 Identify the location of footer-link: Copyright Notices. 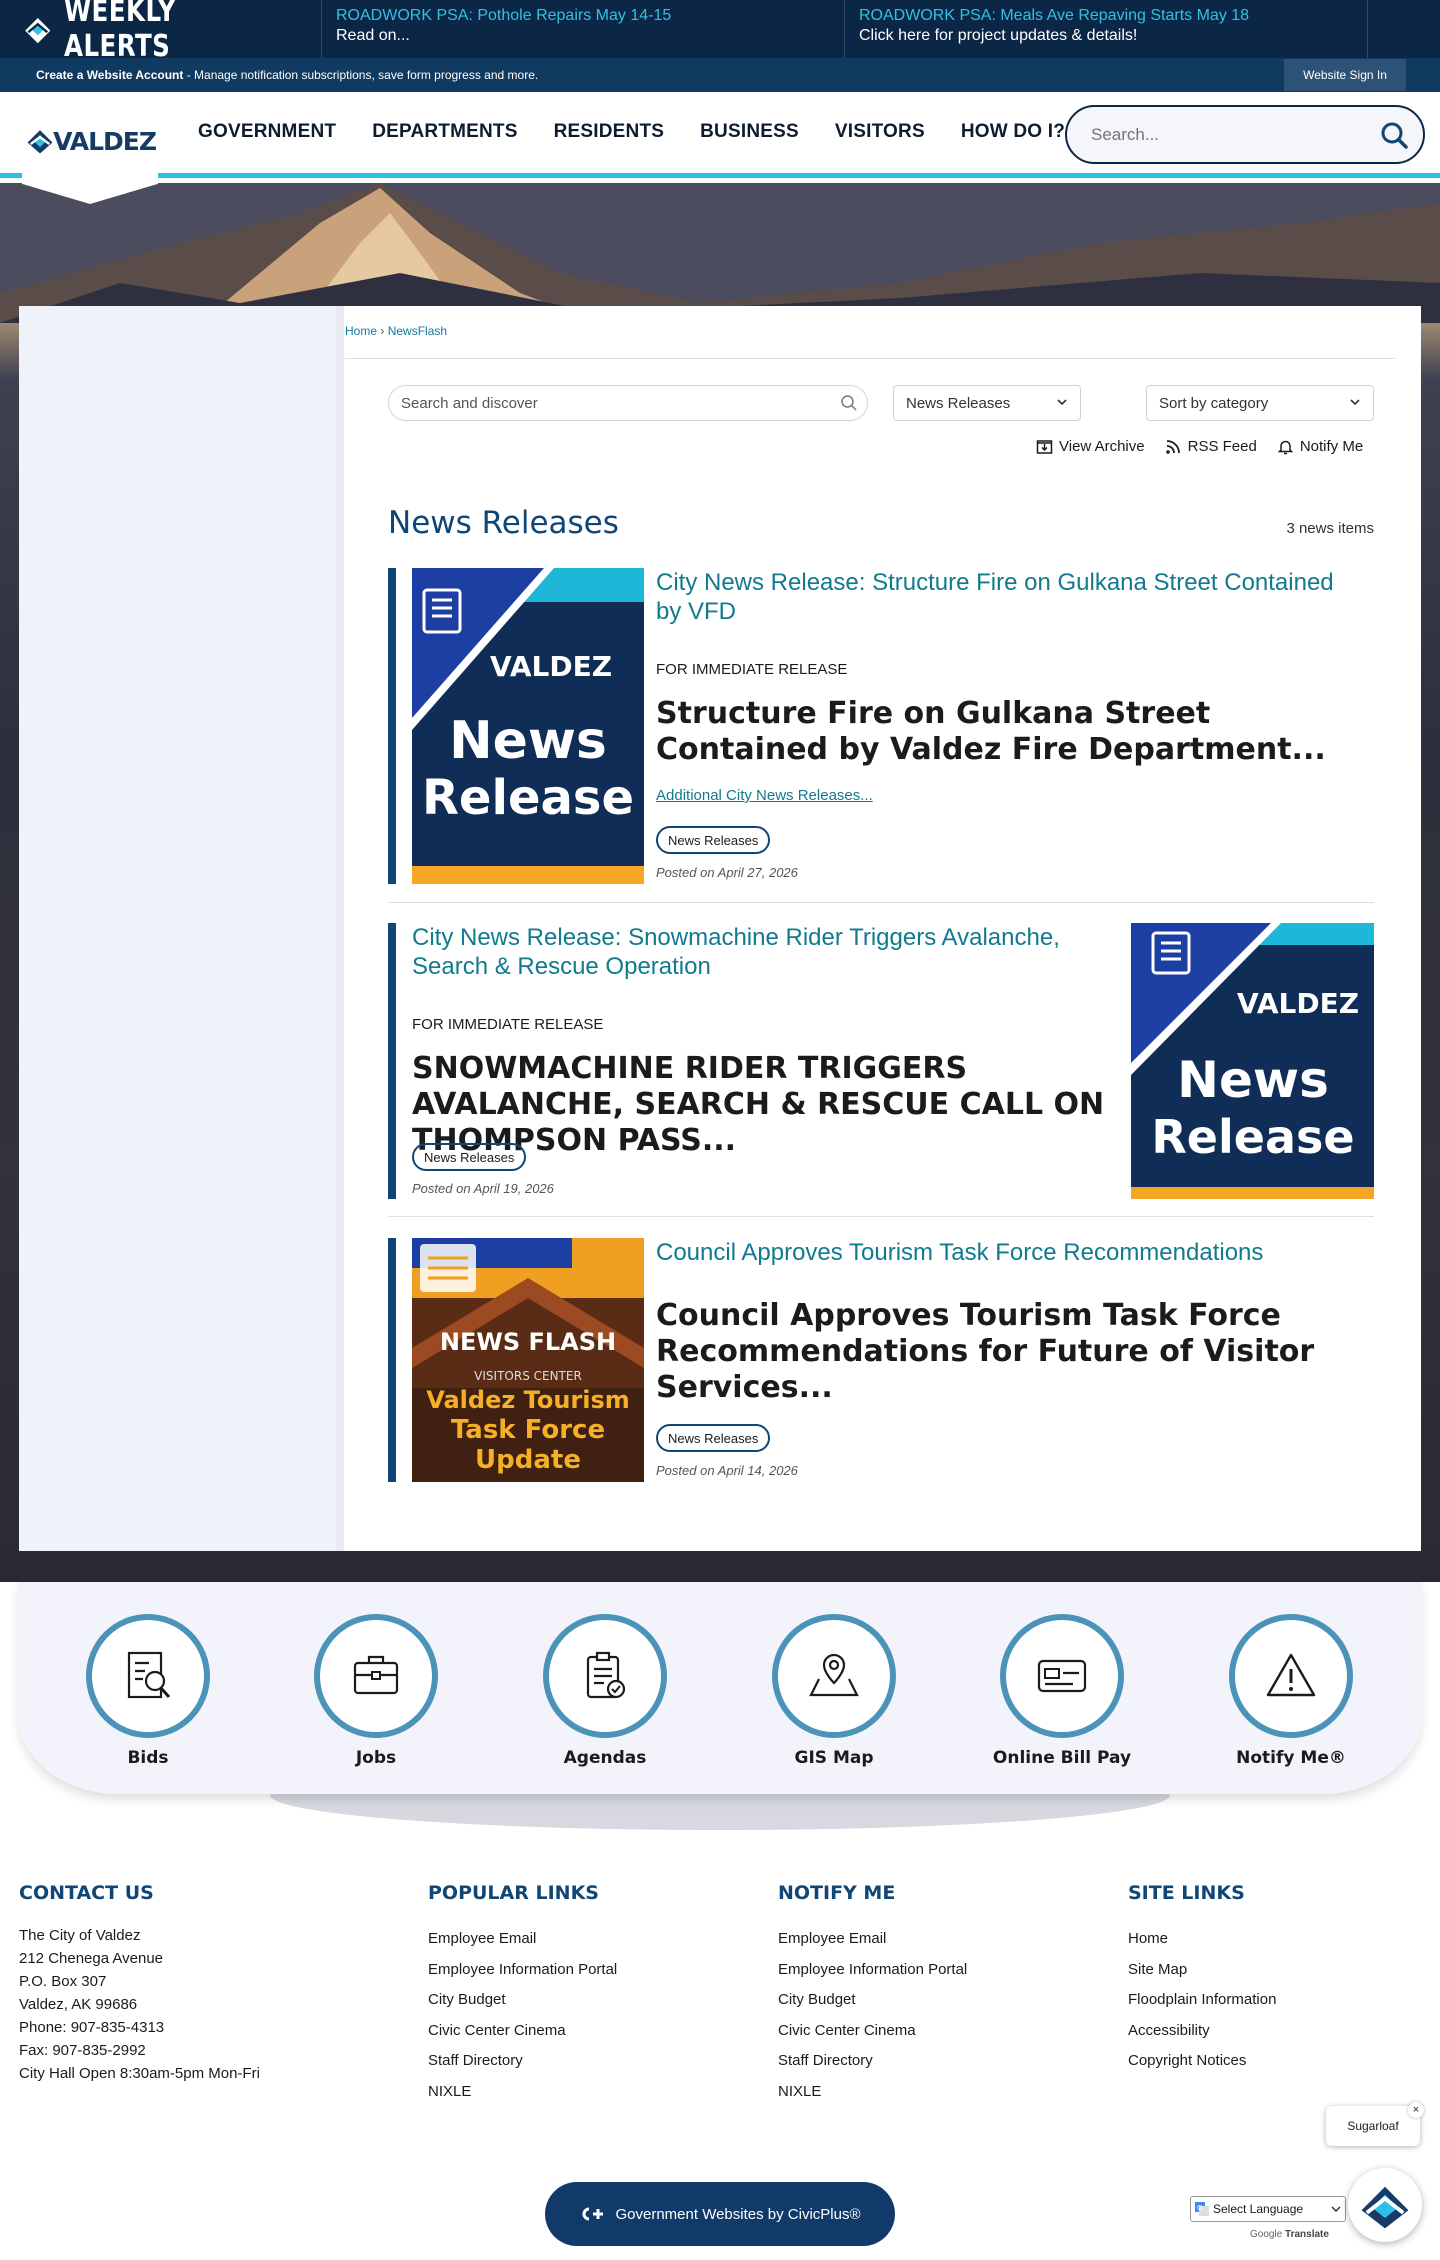
(1202, 2061).